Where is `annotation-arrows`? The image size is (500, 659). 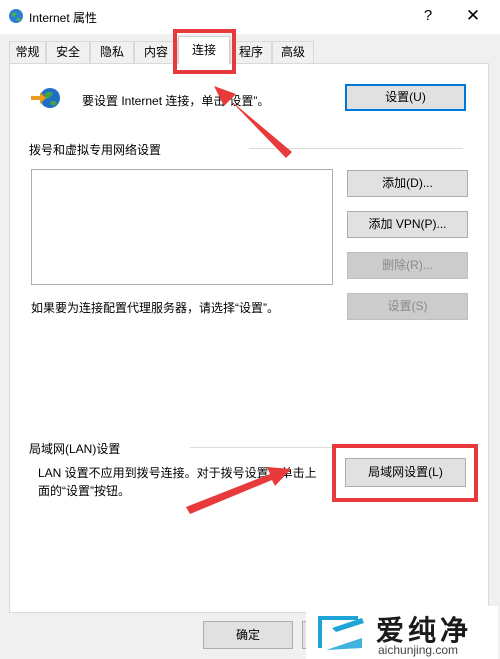 annotation-arrows is located at coordinates (239, 300).